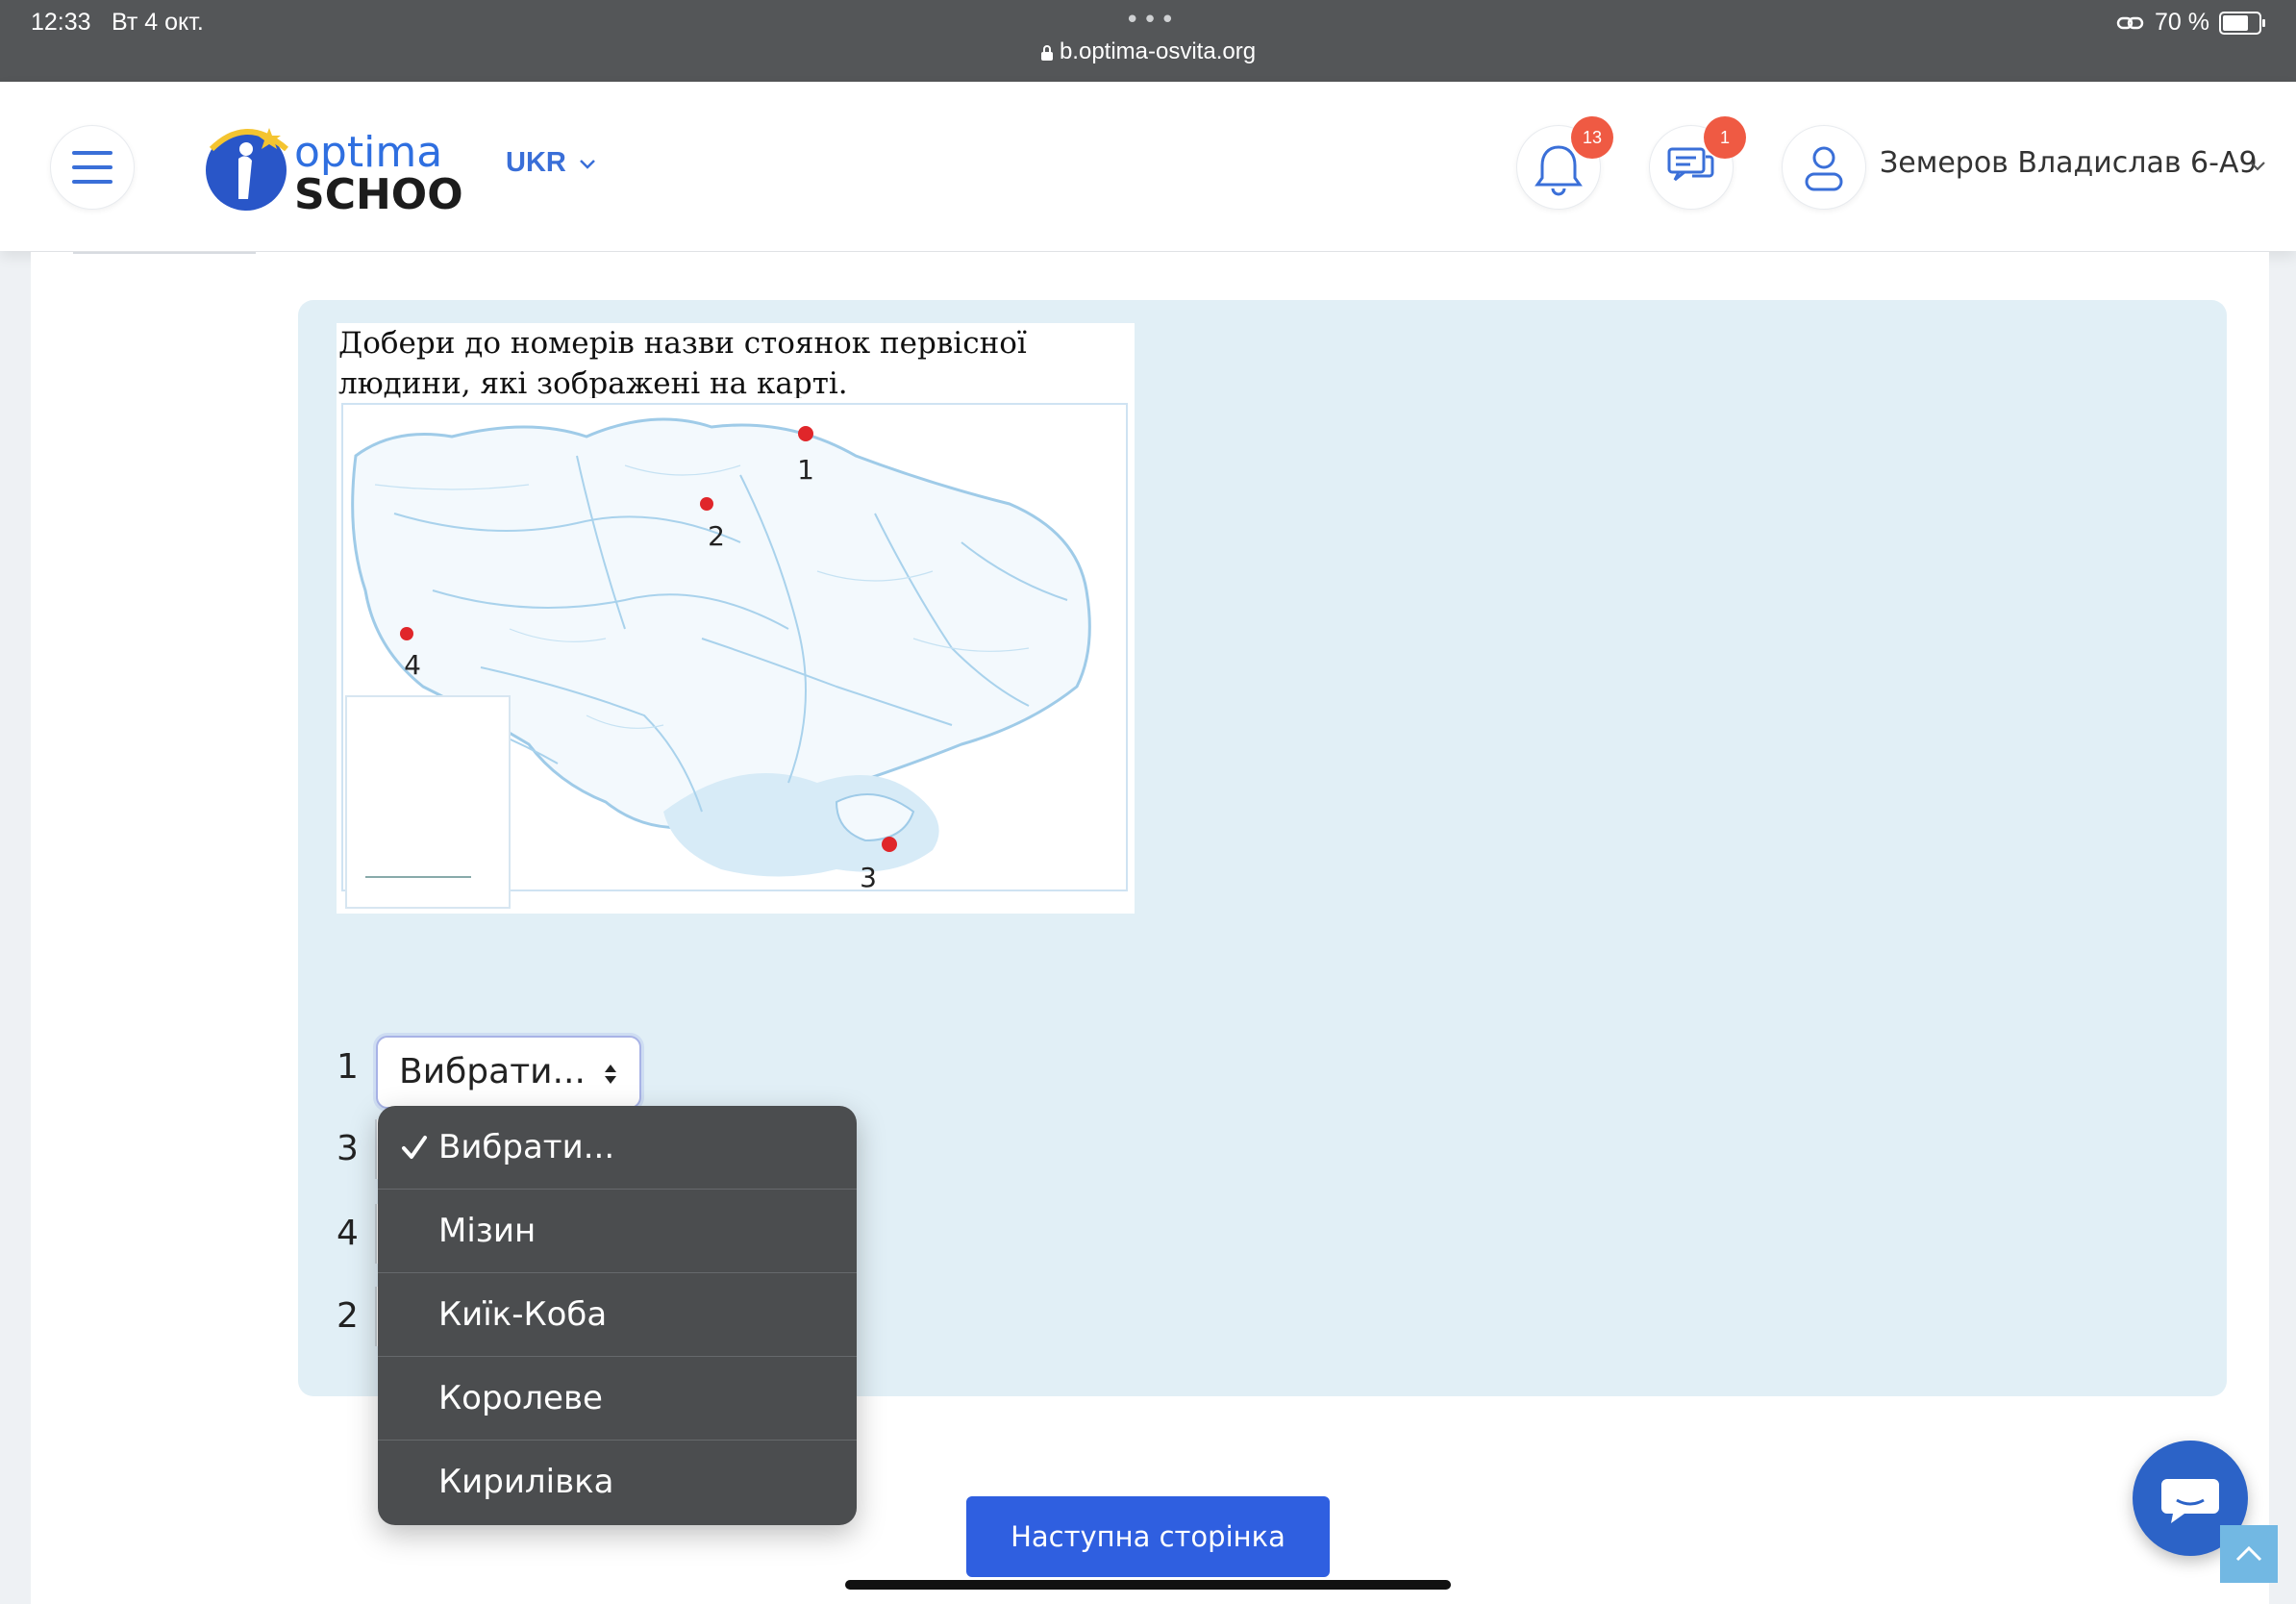 The width and height of the screenshot is (2296, 1604). I want to click on status-right: 70 %, so click(2190, 23).